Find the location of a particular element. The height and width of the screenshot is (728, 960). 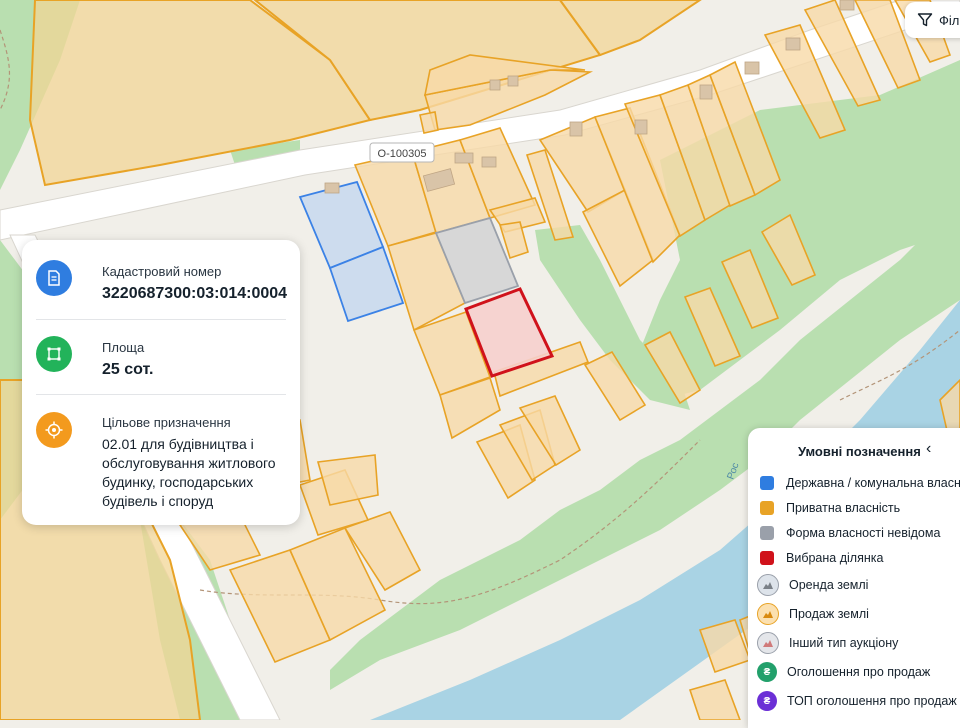

legend-item-label: Приватна власність is located at coordinates (843, 508).